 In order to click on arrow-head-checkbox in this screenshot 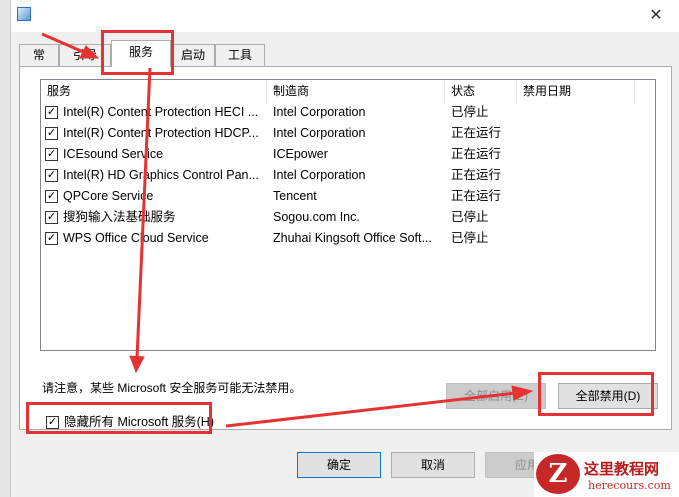, I will do `click(137, 364)`.